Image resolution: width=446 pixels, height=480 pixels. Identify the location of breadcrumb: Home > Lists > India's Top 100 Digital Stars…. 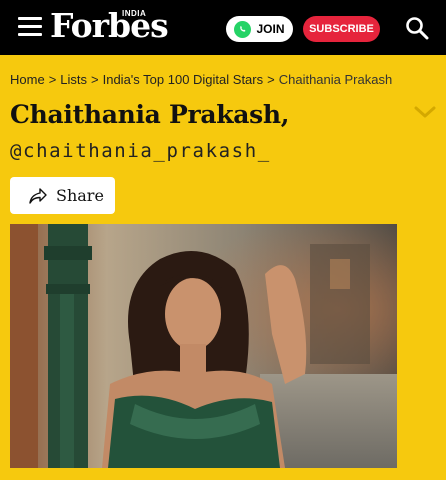
(201, 79).